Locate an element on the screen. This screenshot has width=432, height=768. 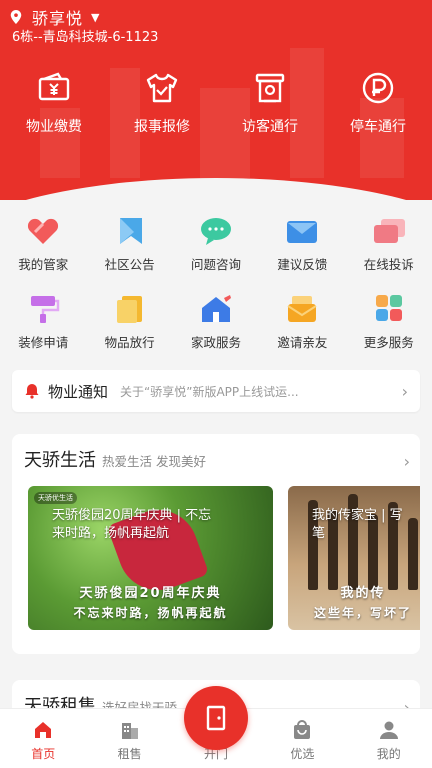
property-notice-bar: 物业通知 关于“骄享悦”新版APP上线试运... › is located at coordinates (216, 391).